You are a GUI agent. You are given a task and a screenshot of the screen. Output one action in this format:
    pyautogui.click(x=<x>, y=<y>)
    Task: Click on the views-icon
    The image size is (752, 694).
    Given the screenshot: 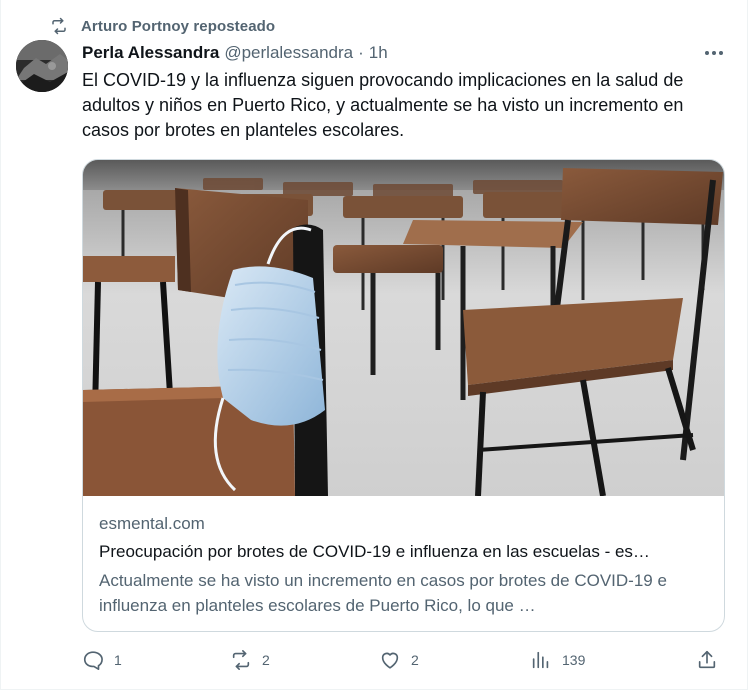 What is the action you would take?
    pyautogui.click(x=541, y=660)
    